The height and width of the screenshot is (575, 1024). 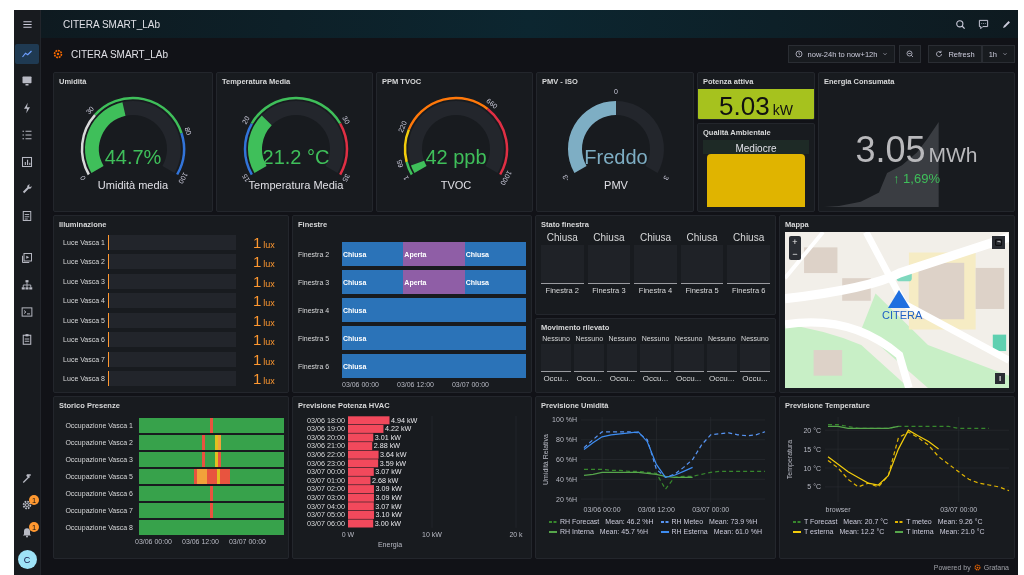 I want to click on gauge-label: Umidità media, so click(x=133, y=185).